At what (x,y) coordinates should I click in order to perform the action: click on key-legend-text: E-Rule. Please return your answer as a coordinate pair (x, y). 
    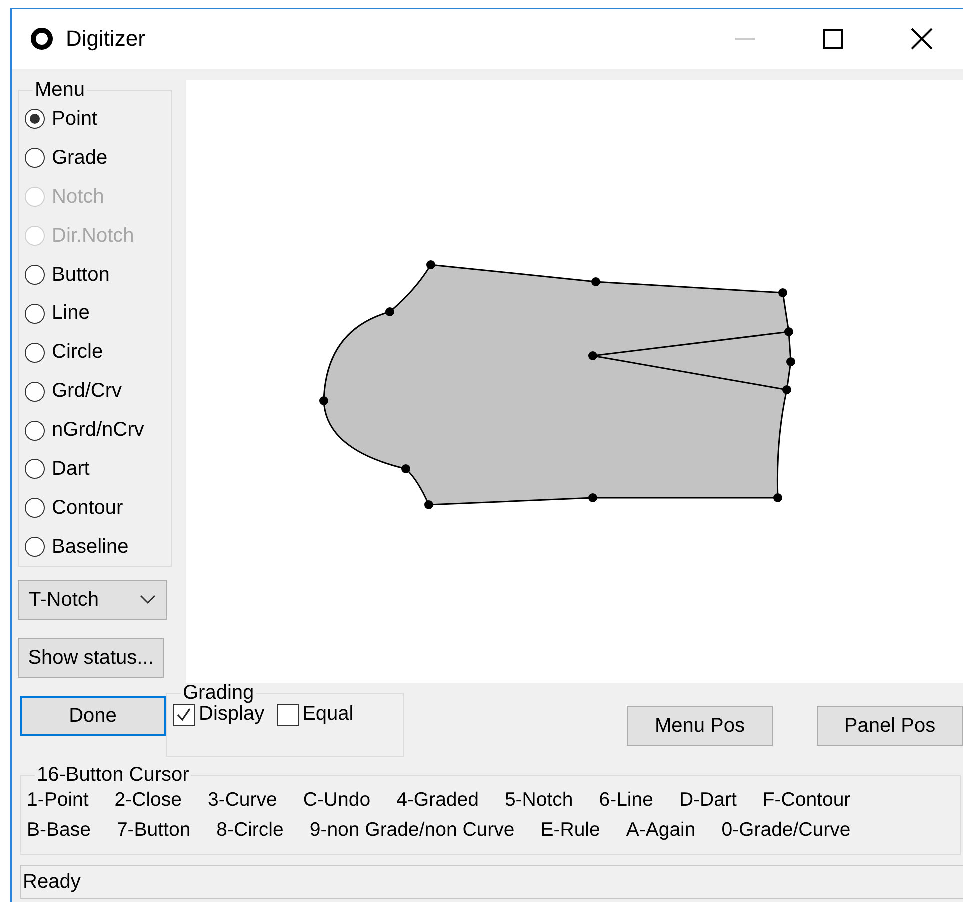
    Looking at the image, I should click on (570, 830).